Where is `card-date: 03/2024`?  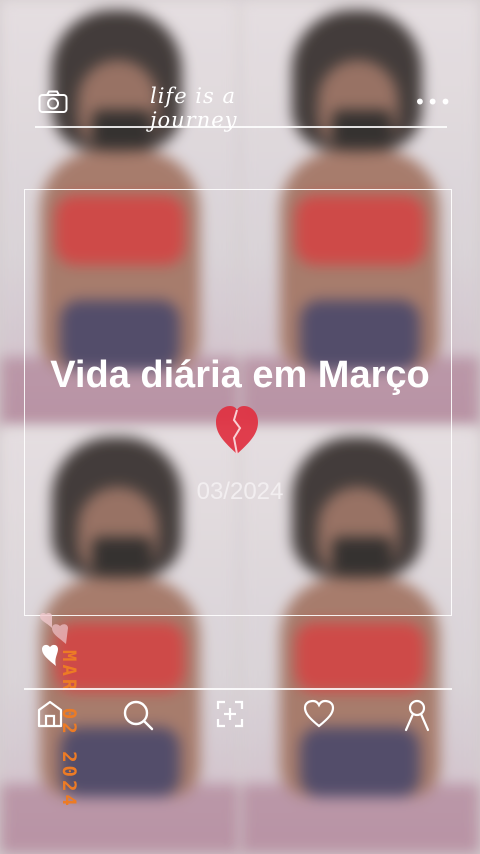
card-date: 03/2024 is located at coordinates (240, 491).